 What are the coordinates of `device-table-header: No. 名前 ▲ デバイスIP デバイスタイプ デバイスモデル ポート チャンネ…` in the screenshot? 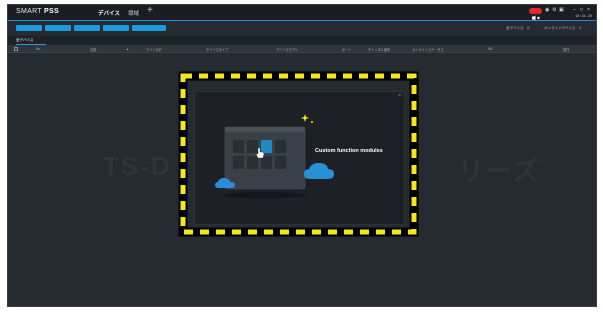 It's located at (302, 49).